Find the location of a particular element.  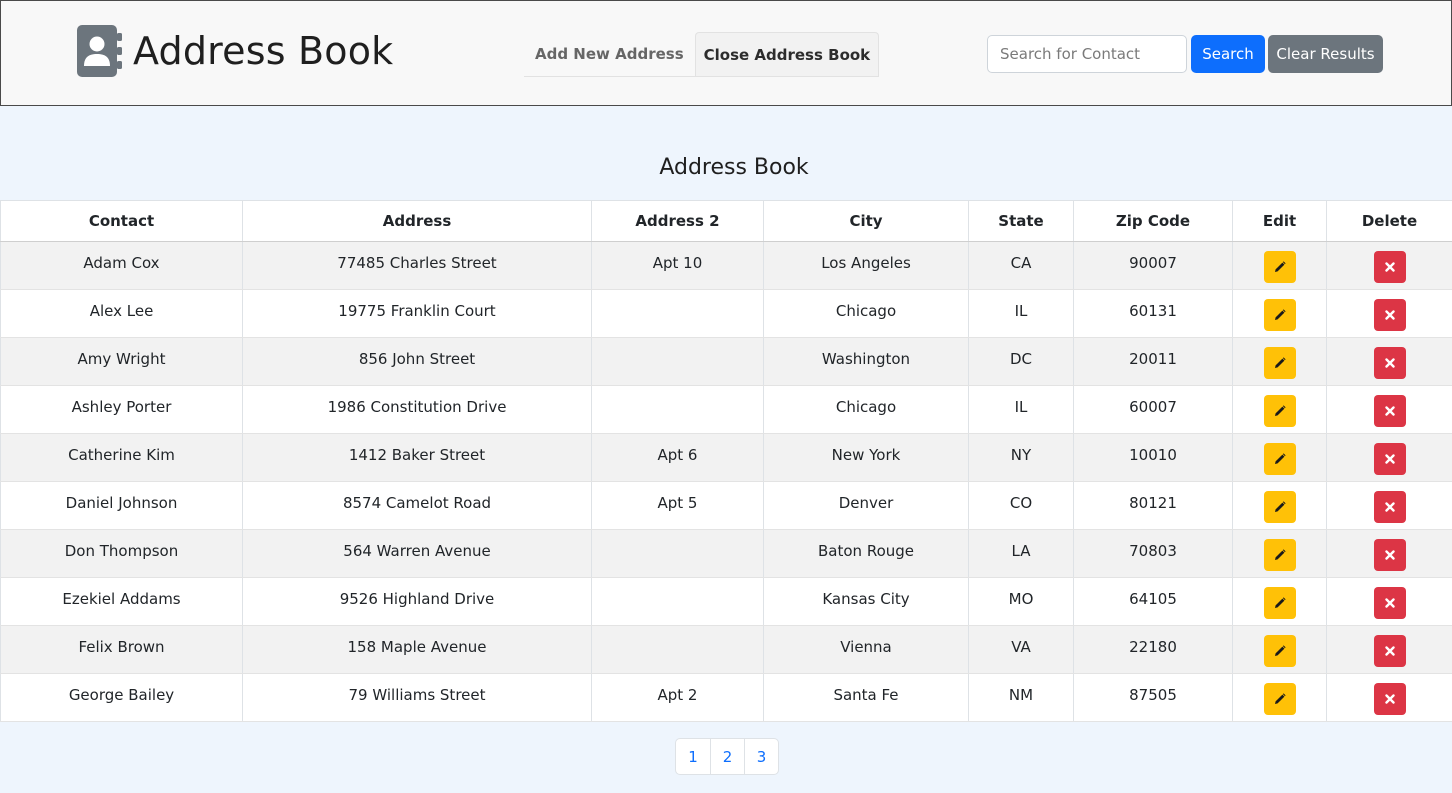

cell-zip-code: 20011 is located at coordinates (1153, 361).